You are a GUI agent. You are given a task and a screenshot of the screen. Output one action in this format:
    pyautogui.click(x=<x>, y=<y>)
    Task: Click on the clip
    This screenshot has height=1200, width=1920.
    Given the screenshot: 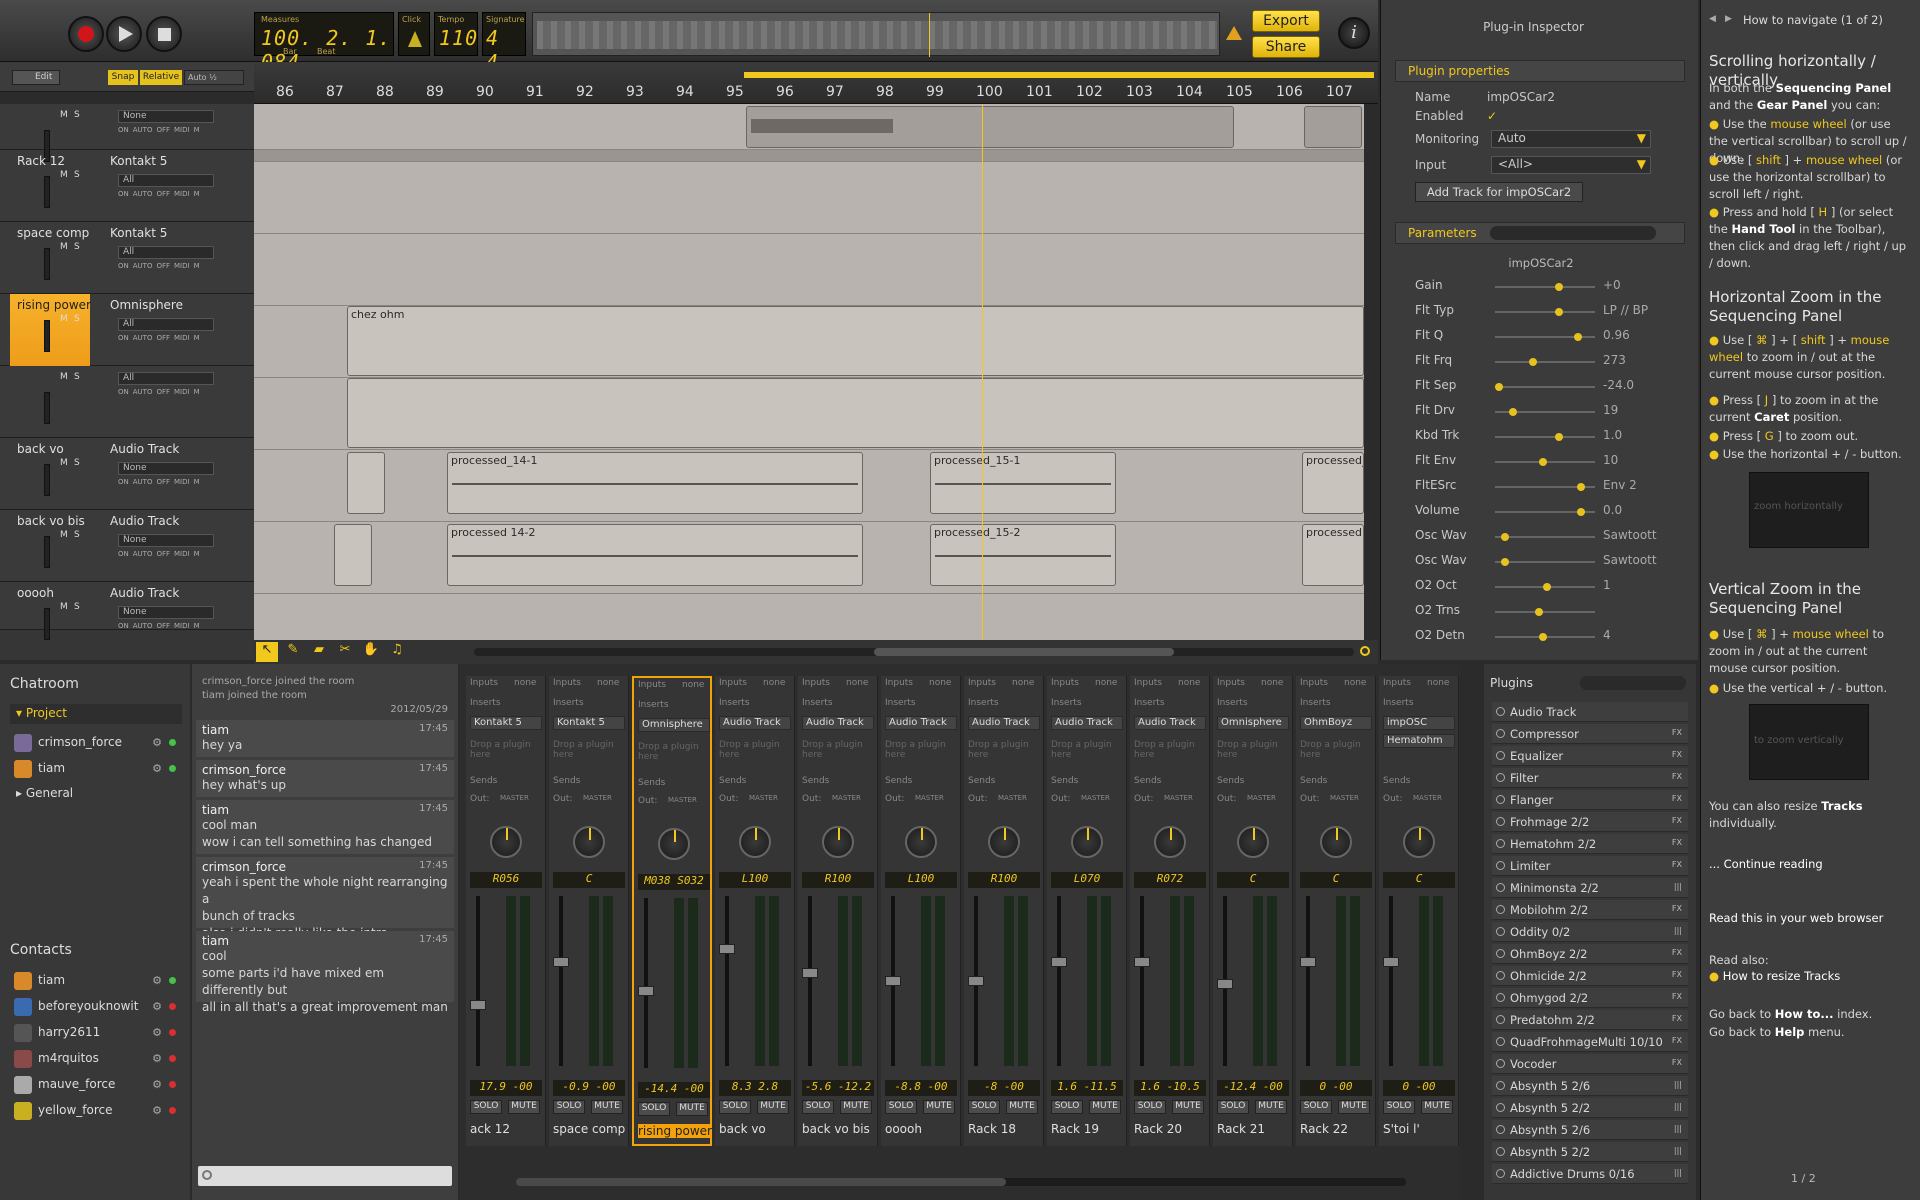 What is the action you would take?
    pyautogui.click(x=990, y=127)
    